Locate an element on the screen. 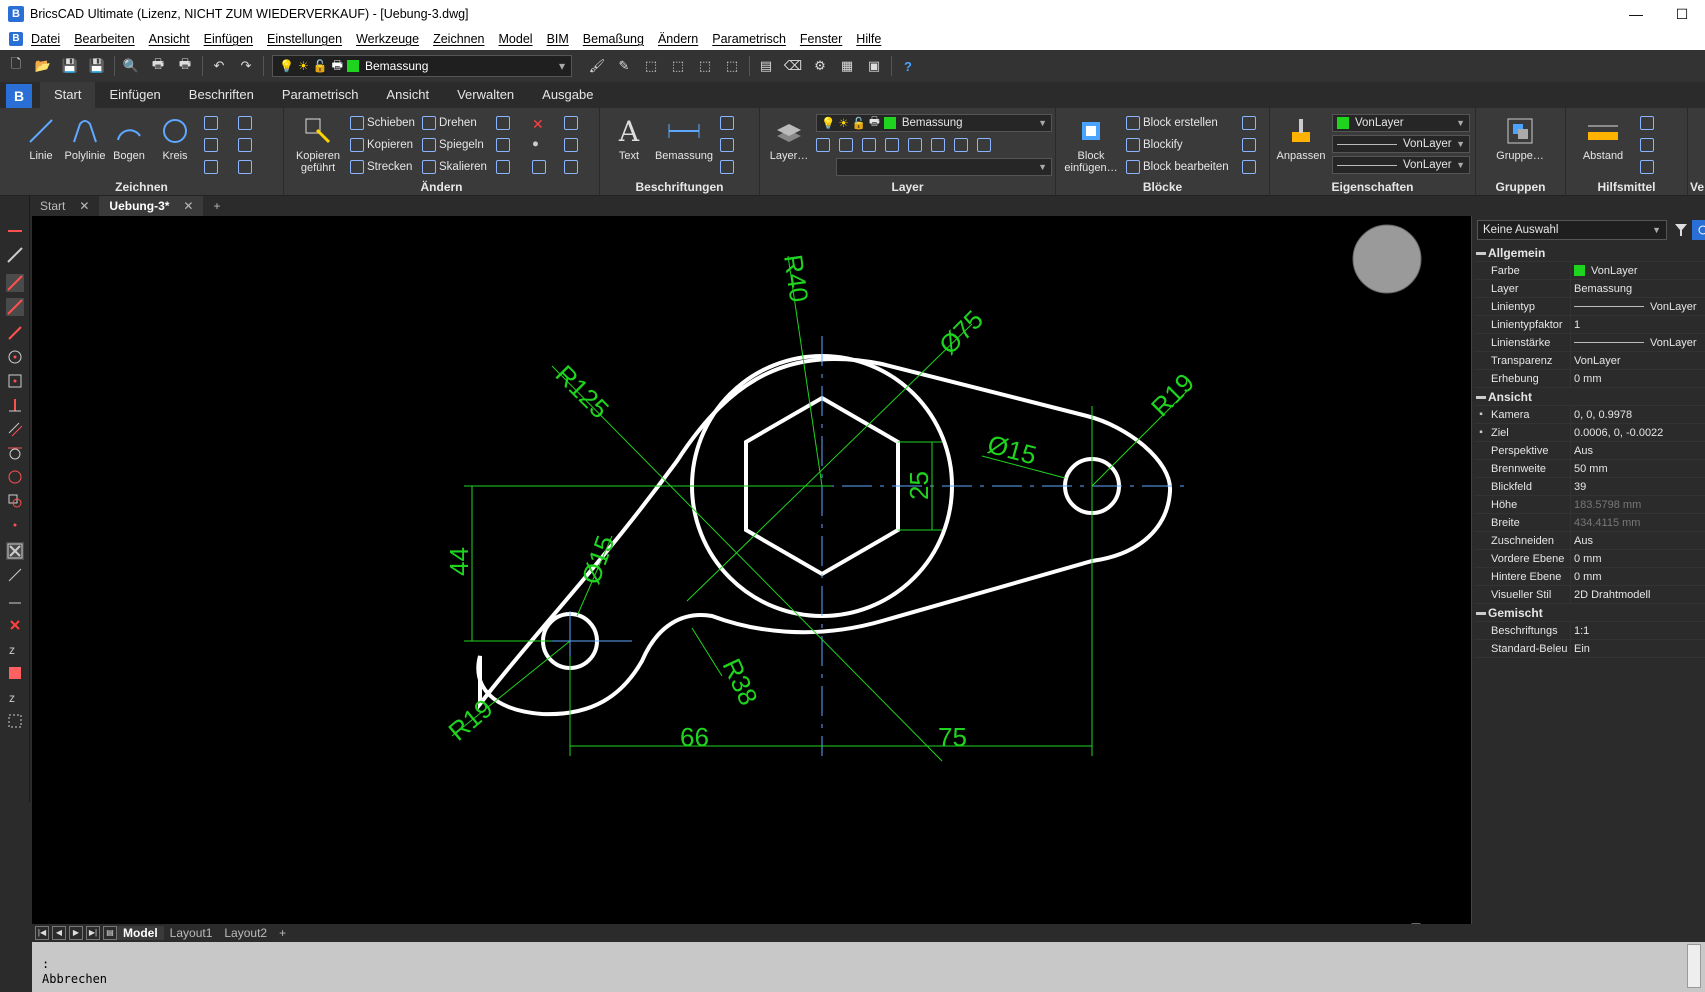 The image size is (1705, 992). snap-extension-icon is located at coordinates (15, 575).